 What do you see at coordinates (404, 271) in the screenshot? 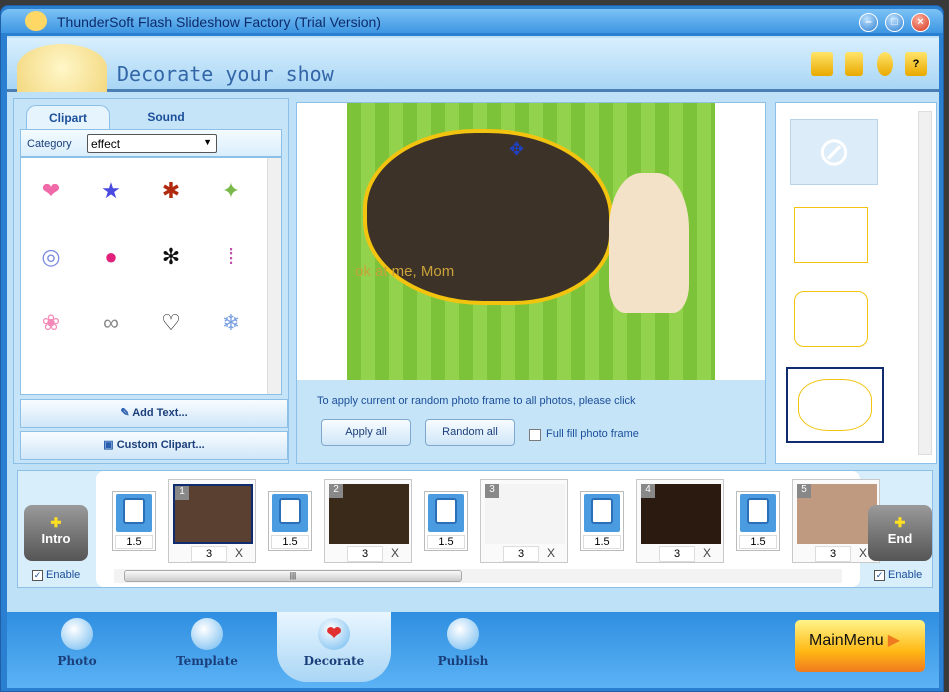
I see `photo-caption: ok at me, Mom` at bounding box center [404, 271].